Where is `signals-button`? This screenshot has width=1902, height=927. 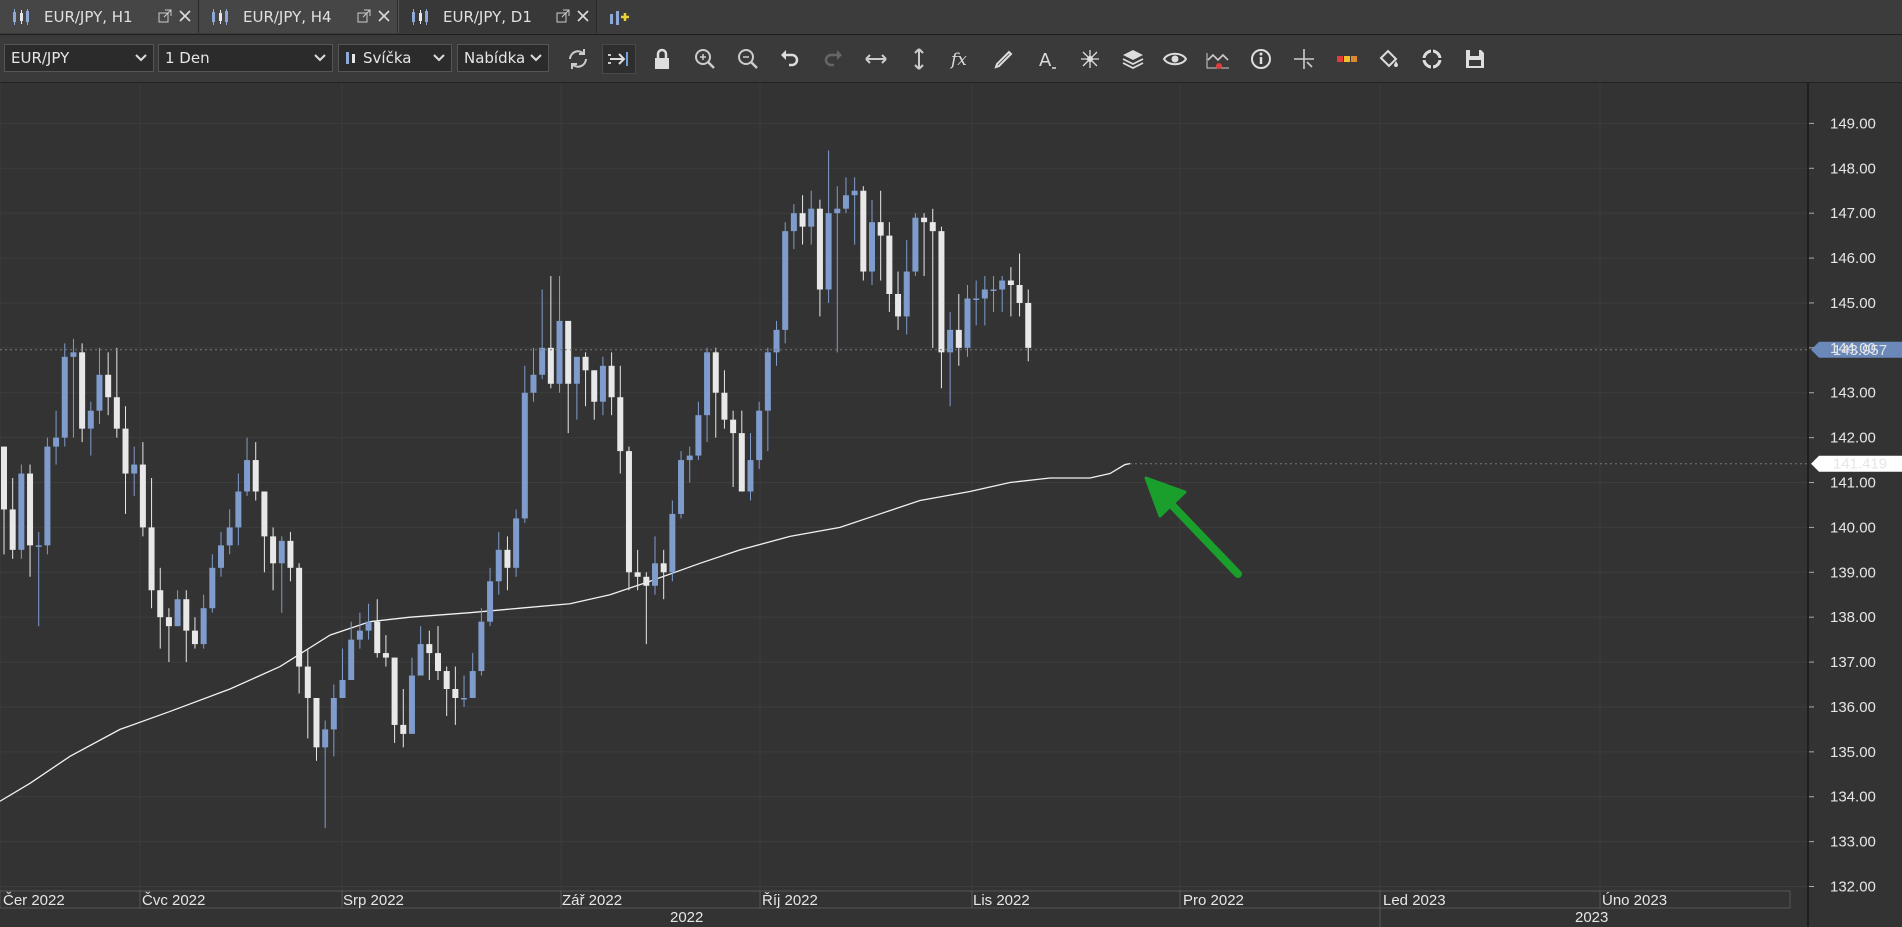 signals-button is located at coordinates (1218, 59).